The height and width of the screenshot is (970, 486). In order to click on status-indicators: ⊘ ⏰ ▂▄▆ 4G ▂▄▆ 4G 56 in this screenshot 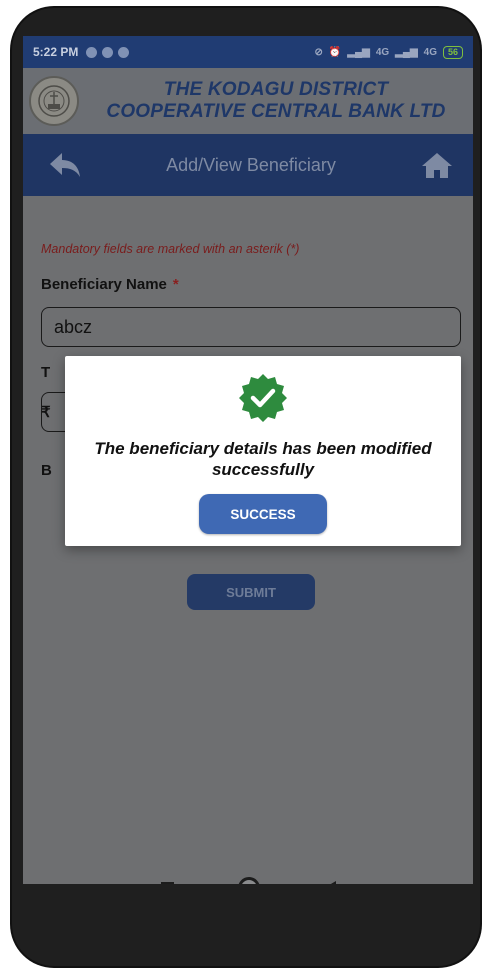, I will do `click(388, 52)`.